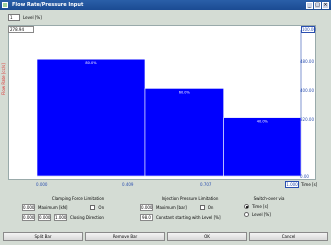 The image size is (331, 245). I want to click on level-selector: 1, so click(14, 17).